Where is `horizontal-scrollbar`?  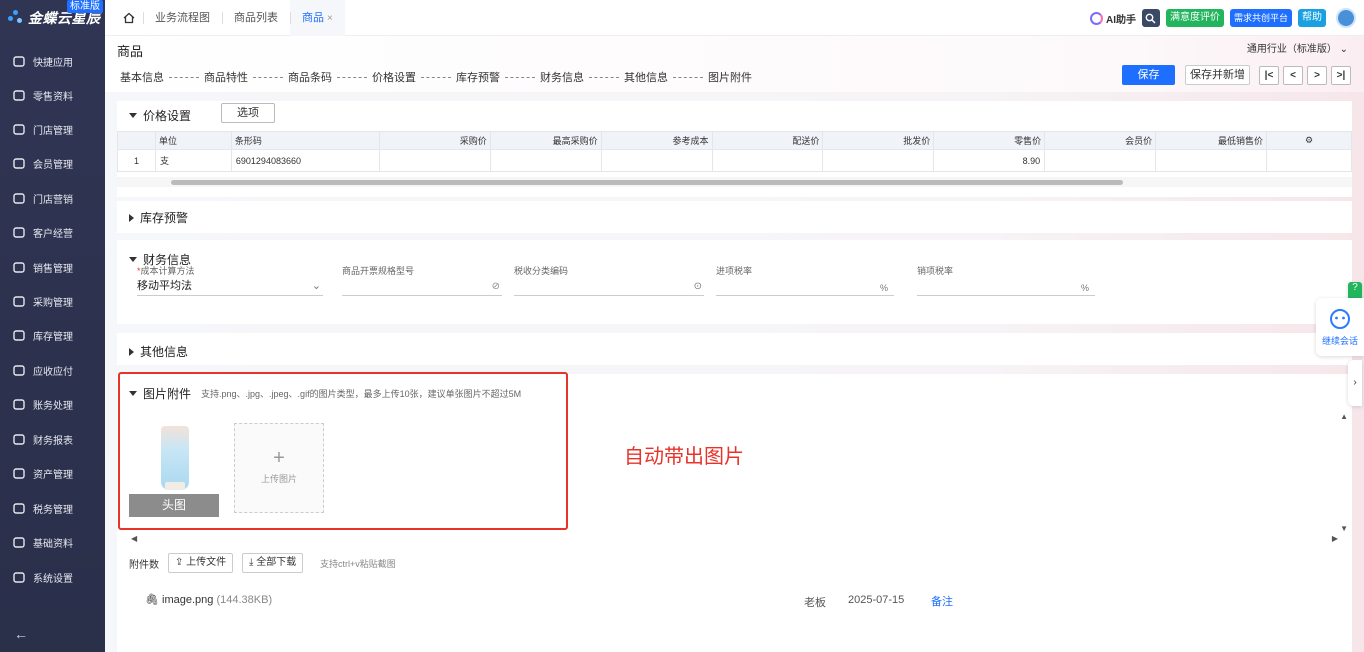 horizontal-scrollbar is located at coordinates (734, 182).